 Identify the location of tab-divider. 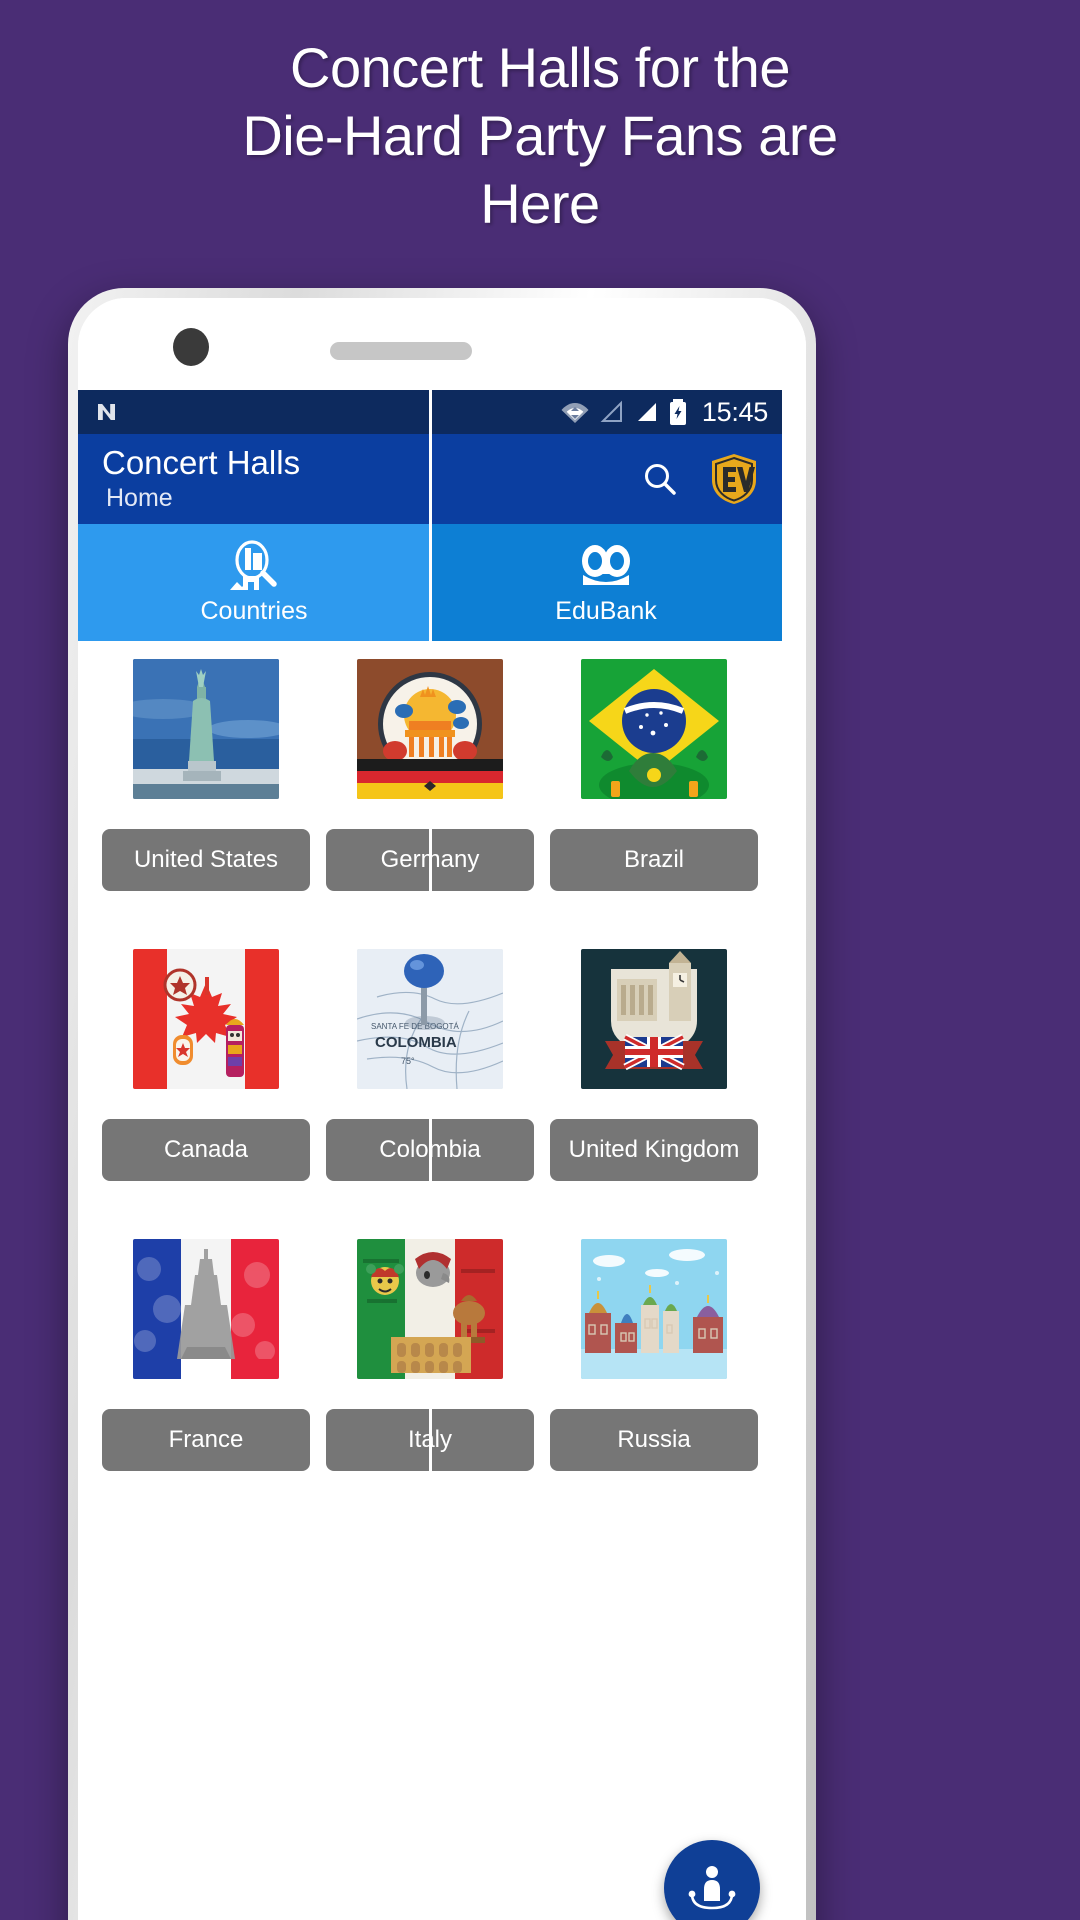
(430, 1155).